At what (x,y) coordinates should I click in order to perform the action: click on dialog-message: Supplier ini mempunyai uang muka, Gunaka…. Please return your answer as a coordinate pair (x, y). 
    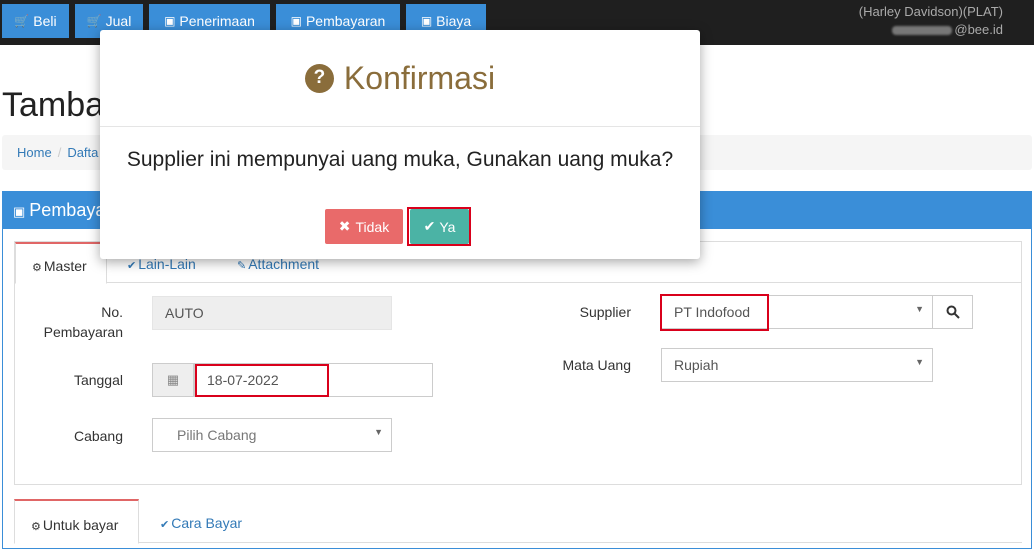
    Looking at the image, I should click on (400, 159).